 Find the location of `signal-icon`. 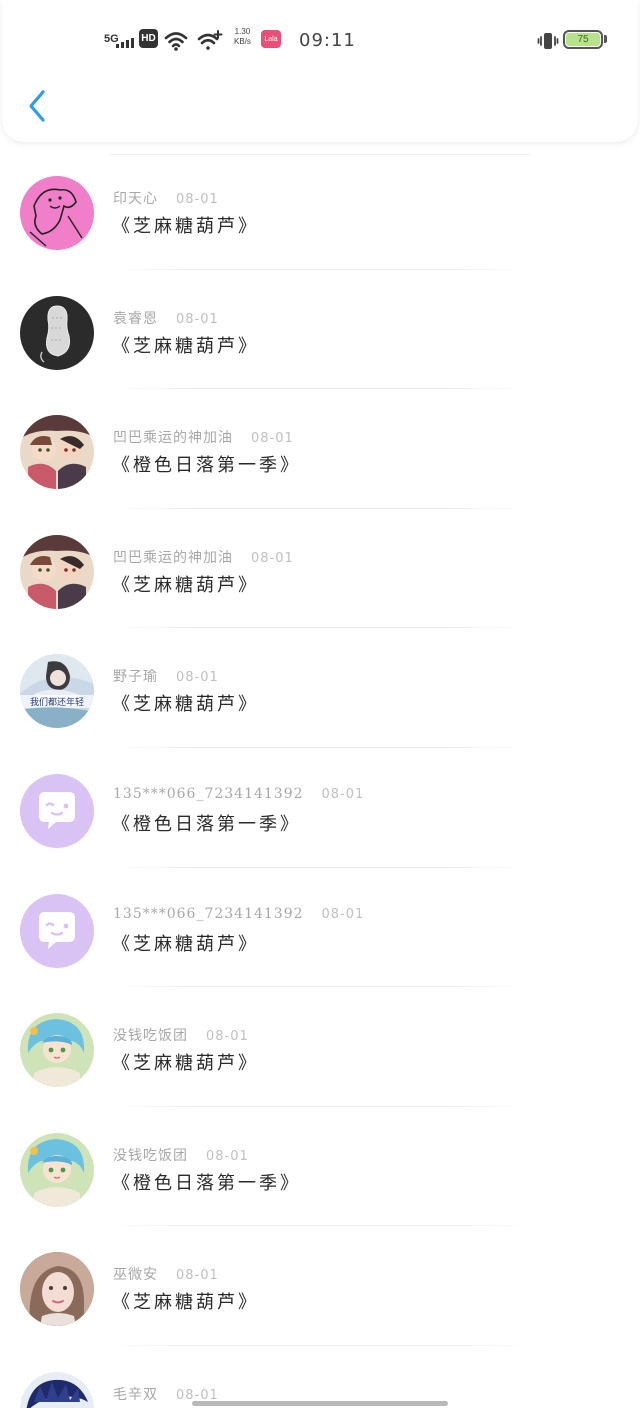

signal-icon is located at coordinates (125, 43).